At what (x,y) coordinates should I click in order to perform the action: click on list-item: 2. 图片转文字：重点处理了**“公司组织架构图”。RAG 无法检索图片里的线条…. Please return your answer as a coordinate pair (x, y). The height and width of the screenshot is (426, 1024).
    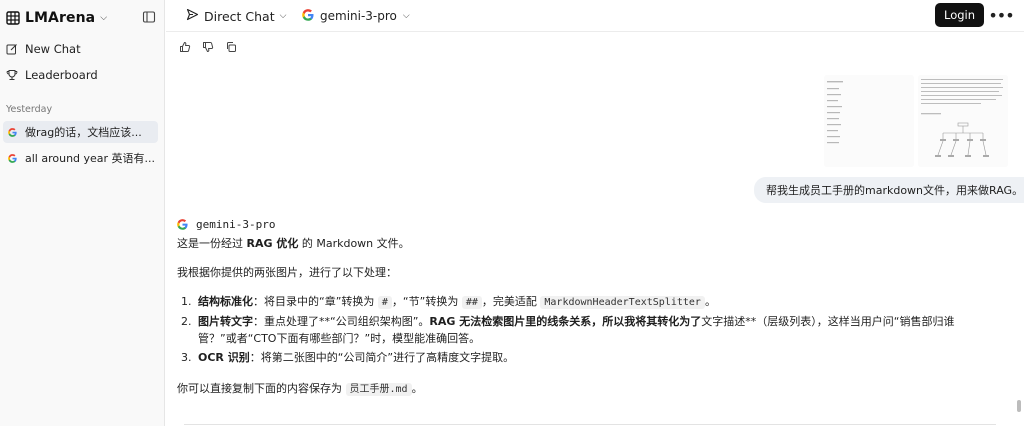
    Looking at the image, I should click on (568, 330).